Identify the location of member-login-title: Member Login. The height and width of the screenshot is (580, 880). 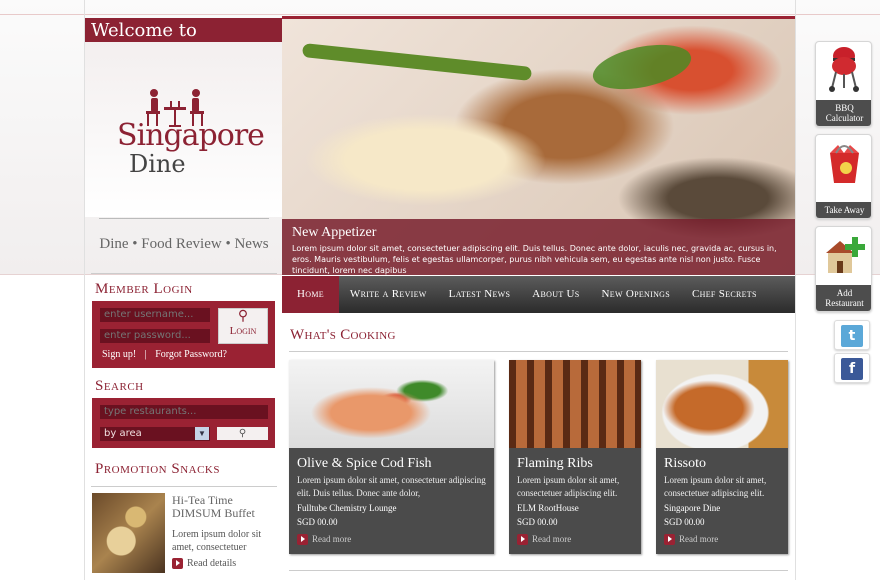
(144, 289).